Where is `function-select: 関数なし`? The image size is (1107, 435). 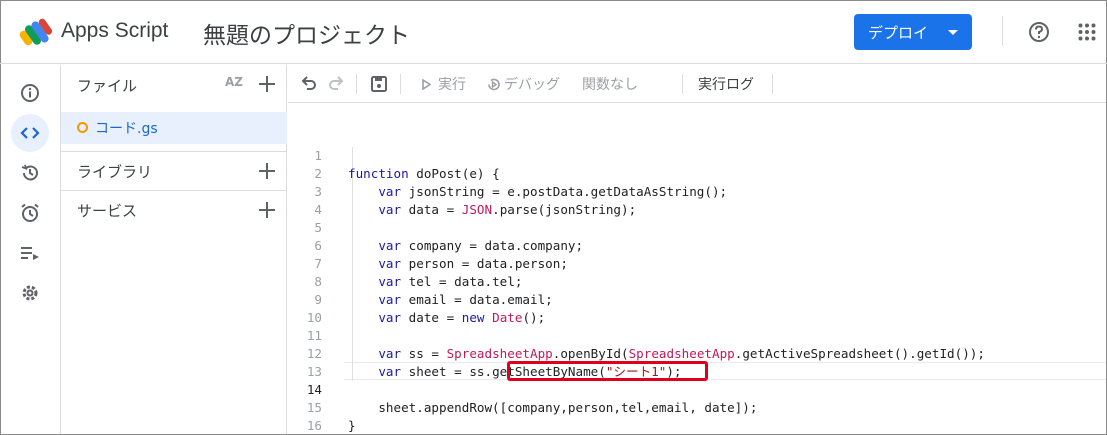
function-select: 関数なし is located at coordinates (610, 84).